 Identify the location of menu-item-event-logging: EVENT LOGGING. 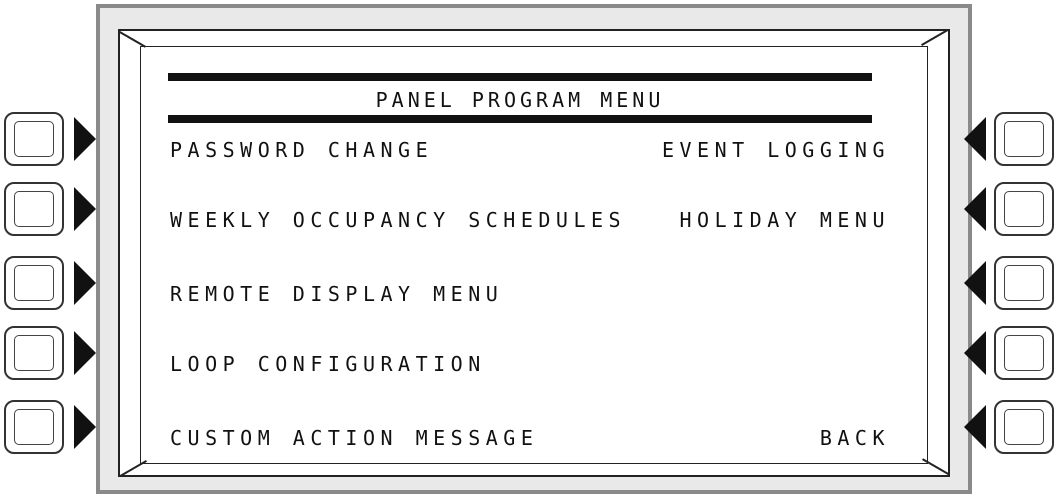
(776, 150).